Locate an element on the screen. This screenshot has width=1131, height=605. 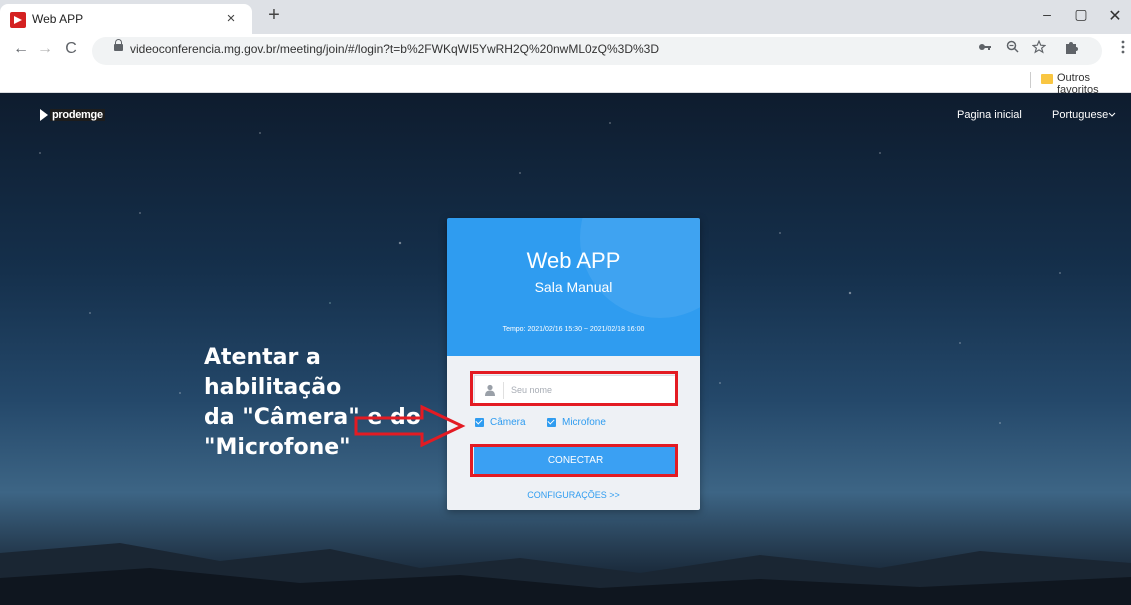
folder-icon is located at coordinates (1047, 79).